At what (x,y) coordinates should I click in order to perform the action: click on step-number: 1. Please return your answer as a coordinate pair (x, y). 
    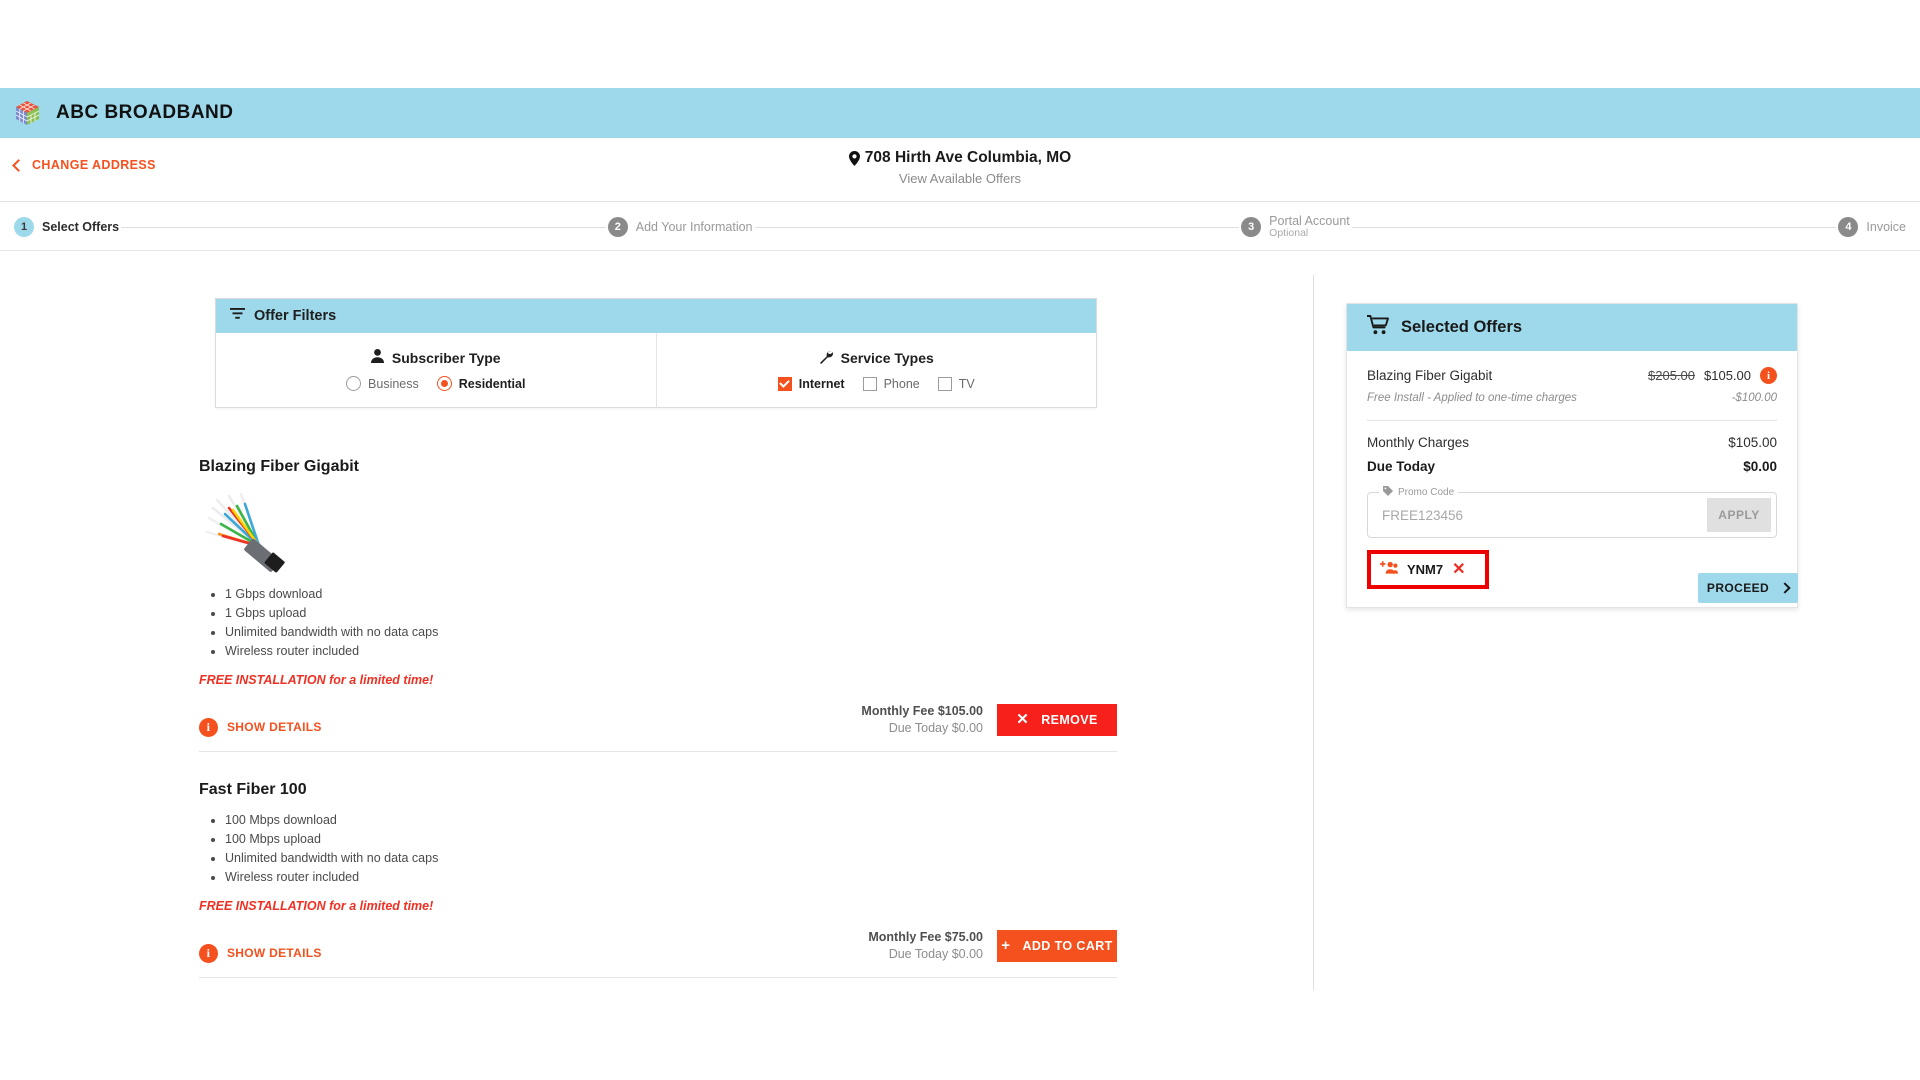
    Looking at the image, I should click on (24, 227).